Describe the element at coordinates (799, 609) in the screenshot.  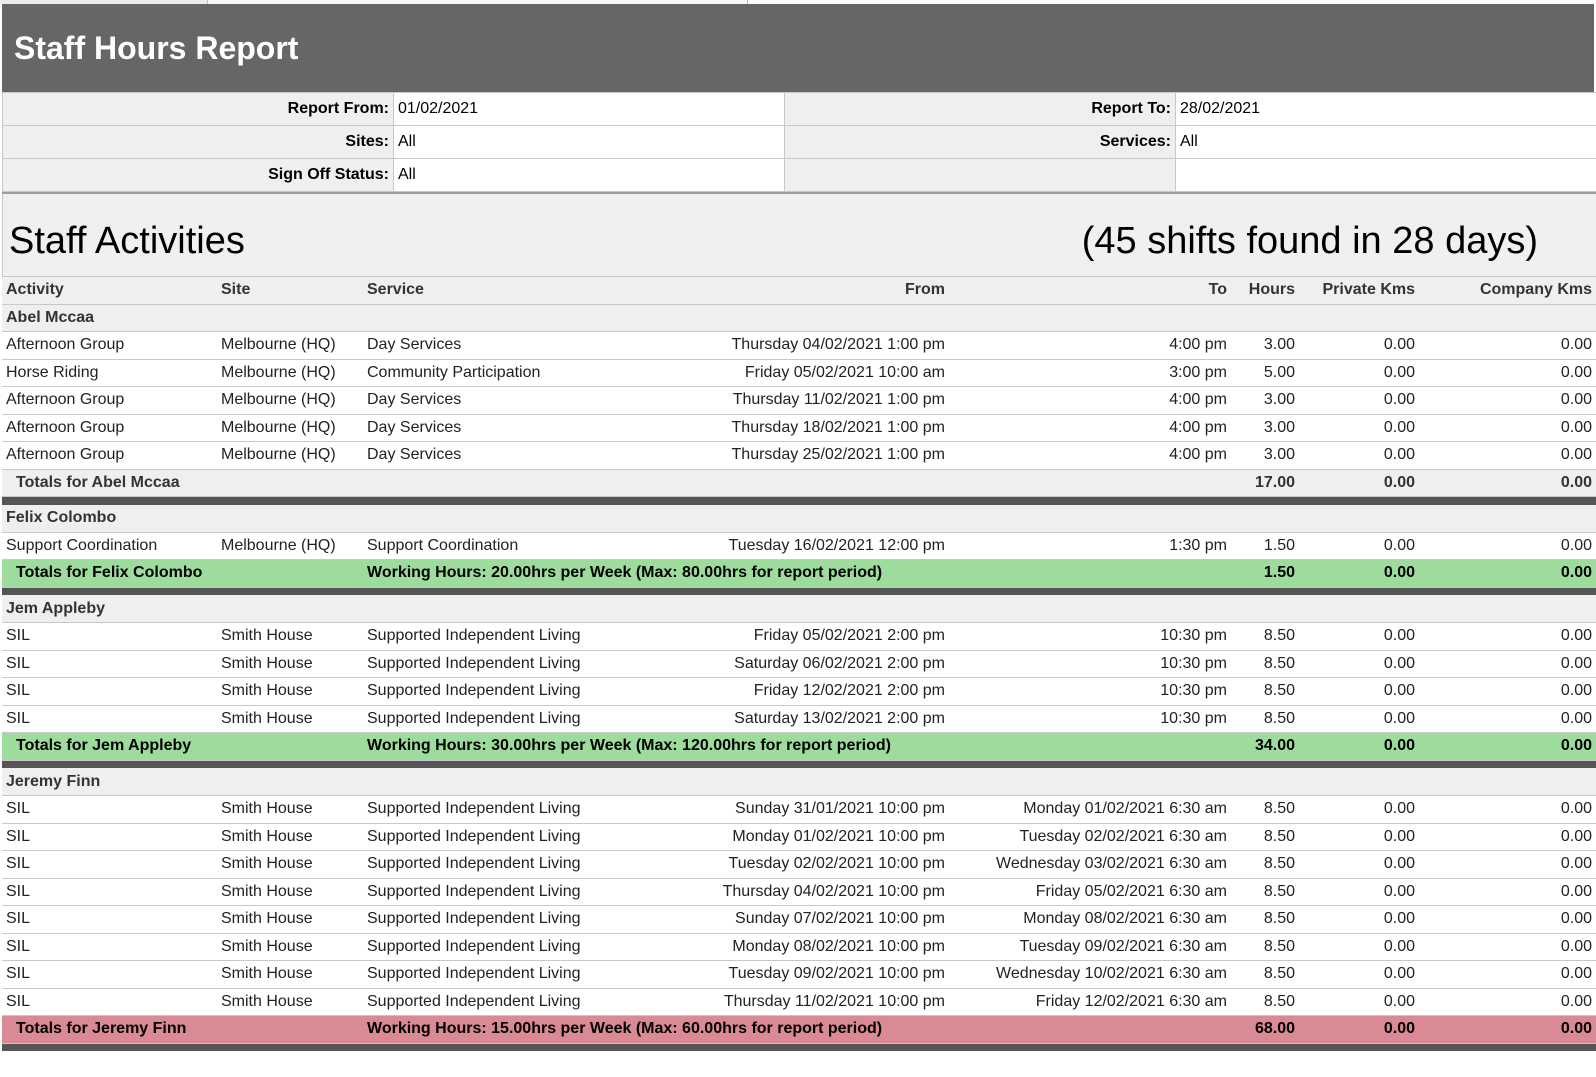
I see `staff-group-header: Jem Appleby` at that location.